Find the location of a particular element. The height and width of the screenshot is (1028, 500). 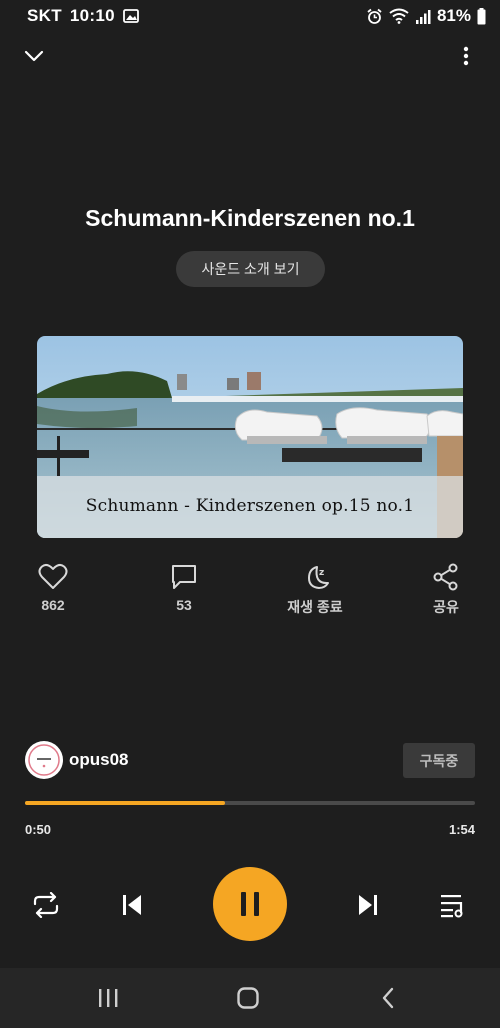

recent-apps-button is located at coordinates (108, 998).